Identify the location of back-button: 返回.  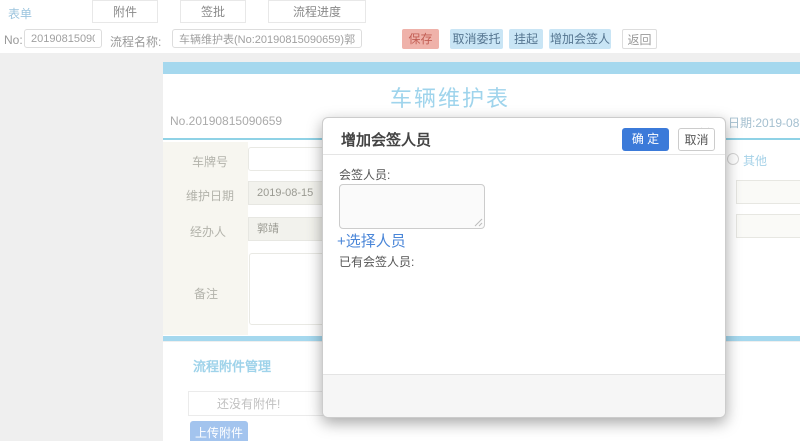
(639, 39).